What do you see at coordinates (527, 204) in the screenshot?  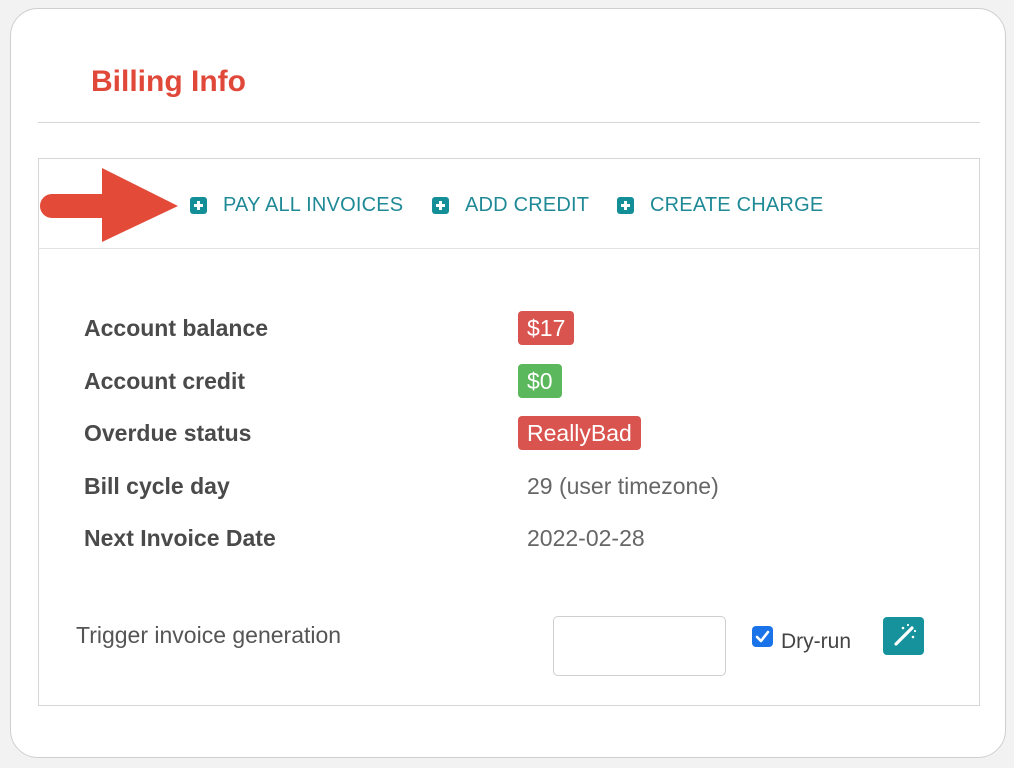 I see `add-credit-label: ADD CREDIT` at bounding box center [527, 204].